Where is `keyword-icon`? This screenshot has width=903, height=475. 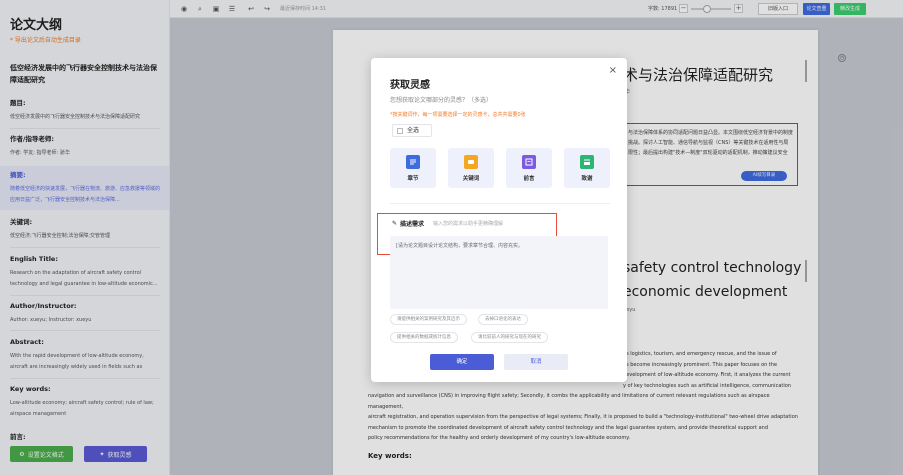 keyword-icon is located at coordinates (471, 161).